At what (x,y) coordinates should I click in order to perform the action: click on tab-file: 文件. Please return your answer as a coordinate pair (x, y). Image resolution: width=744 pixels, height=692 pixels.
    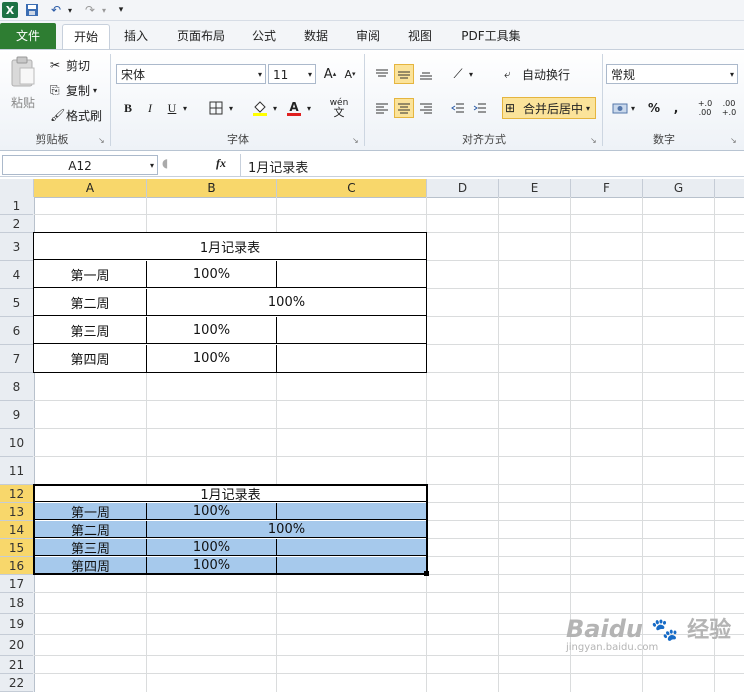
    Looking at the image, I should click on (28, 36).